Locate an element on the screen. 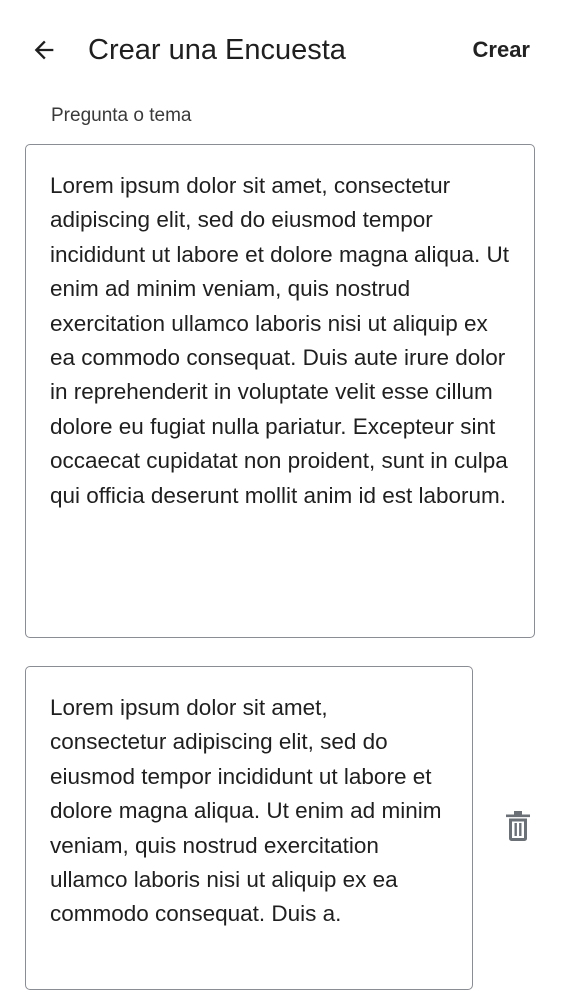  delete-option-button is located at coordinates (518, 828).